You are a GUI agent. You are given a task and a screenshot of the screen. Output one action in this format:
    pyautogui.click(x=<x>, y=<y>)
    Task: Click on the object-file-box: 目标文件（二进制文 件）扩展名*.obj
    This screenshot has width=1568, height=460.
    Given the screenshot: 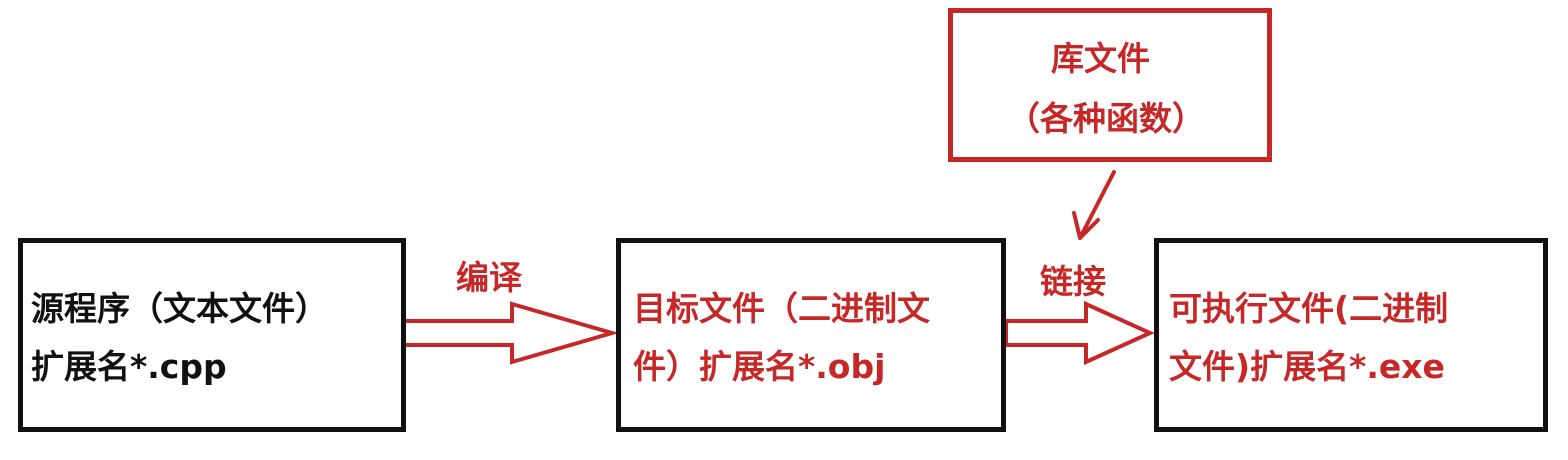 What is the action you would take?
    pyautogui.click(x=811, y=335)
    